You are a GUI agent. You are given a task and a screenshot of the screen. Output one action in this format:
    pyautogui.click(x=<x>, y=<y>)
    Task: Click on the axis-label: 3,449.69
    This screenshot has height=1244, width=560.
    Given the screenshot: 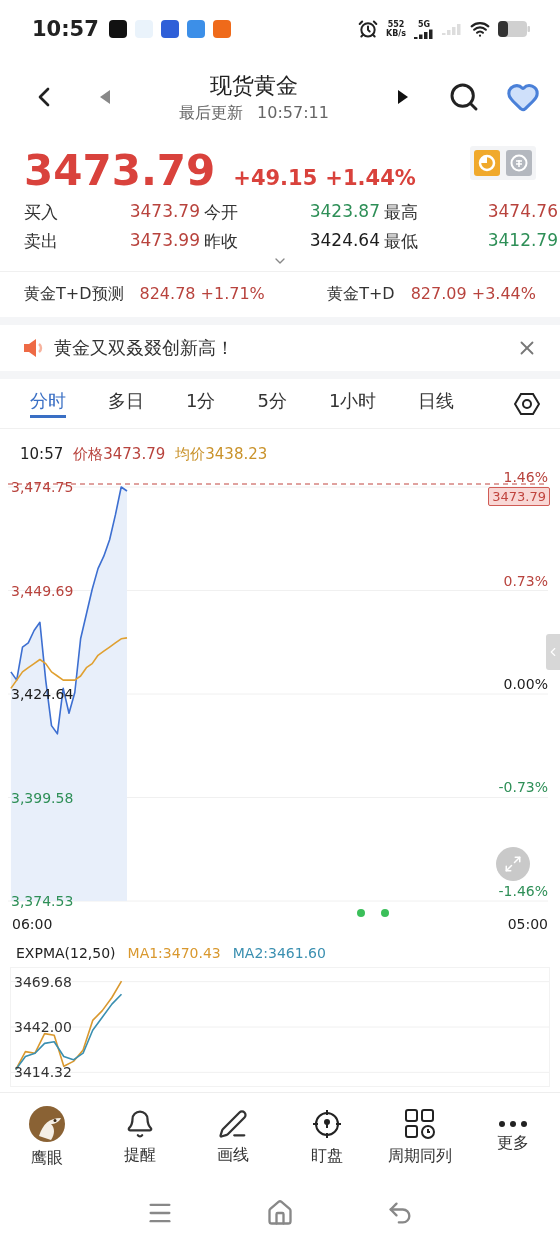 What is the action you would take?
    pyautogui.click(x=42, y=590)
    